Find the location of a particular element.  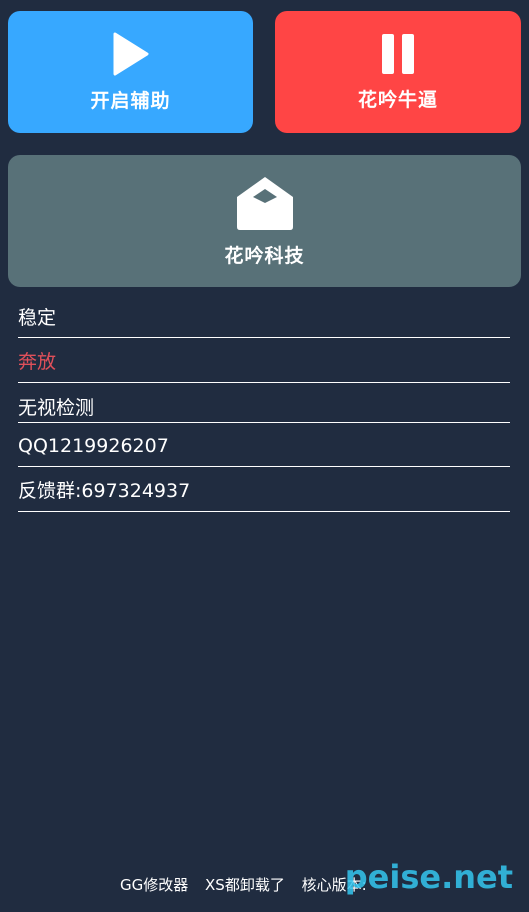

footer: GG修改器 XS都卸载了 核心版本: is located at coordinates (249, 884).